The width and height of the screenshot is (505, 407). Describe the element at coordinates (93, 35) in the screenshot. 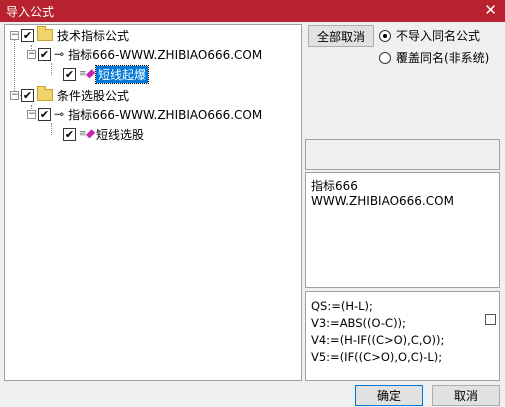

I see `tree-group-label: 技术指标公式` at that location.